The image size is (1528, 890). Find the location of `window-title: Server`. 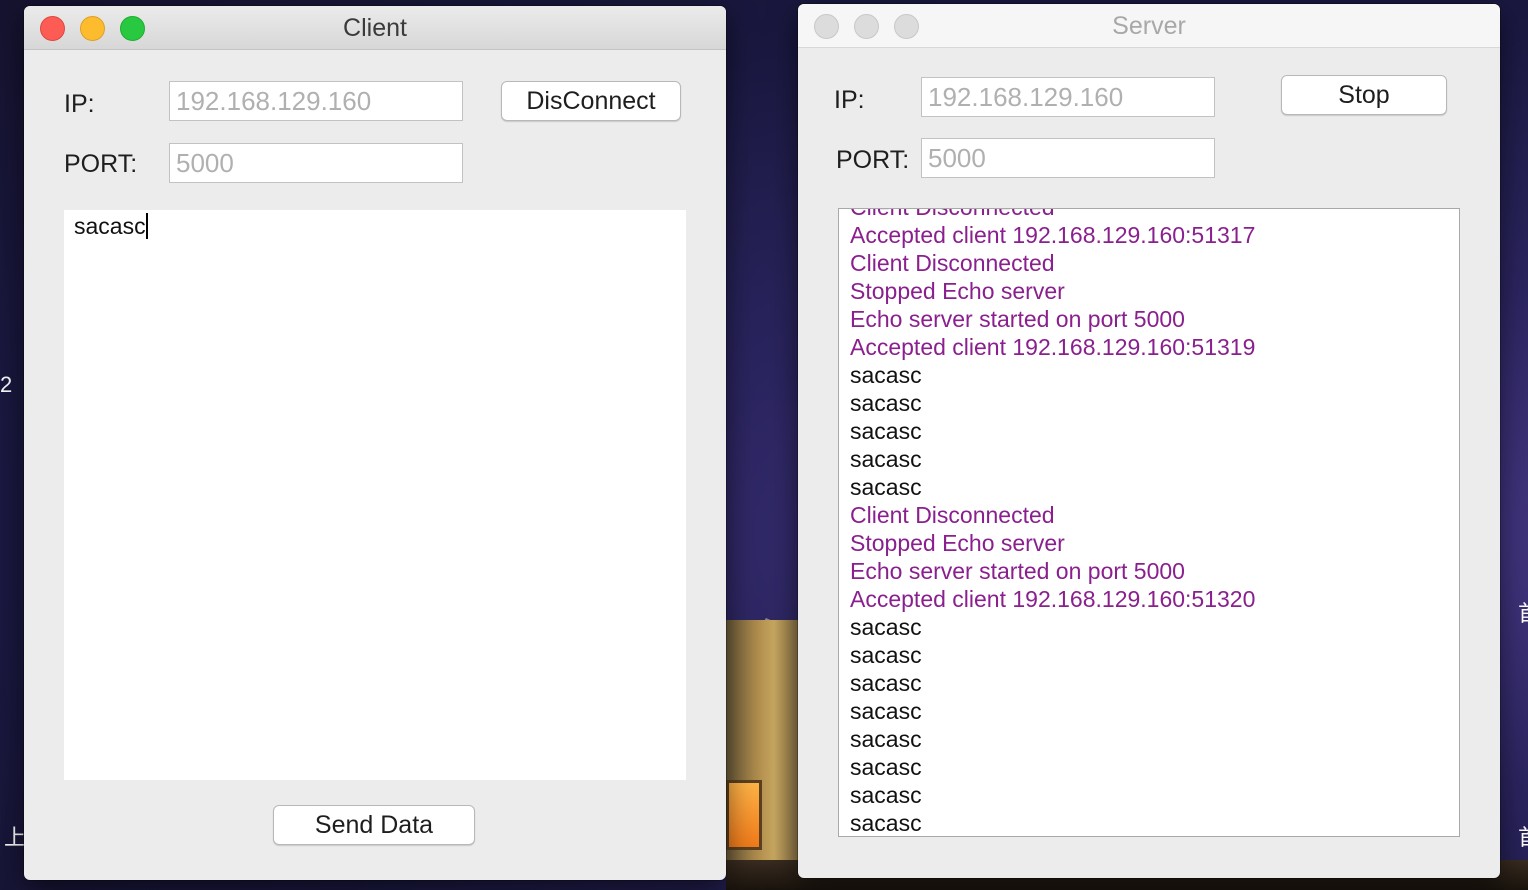

window-title: Server is located at coordinates (1149, 26).